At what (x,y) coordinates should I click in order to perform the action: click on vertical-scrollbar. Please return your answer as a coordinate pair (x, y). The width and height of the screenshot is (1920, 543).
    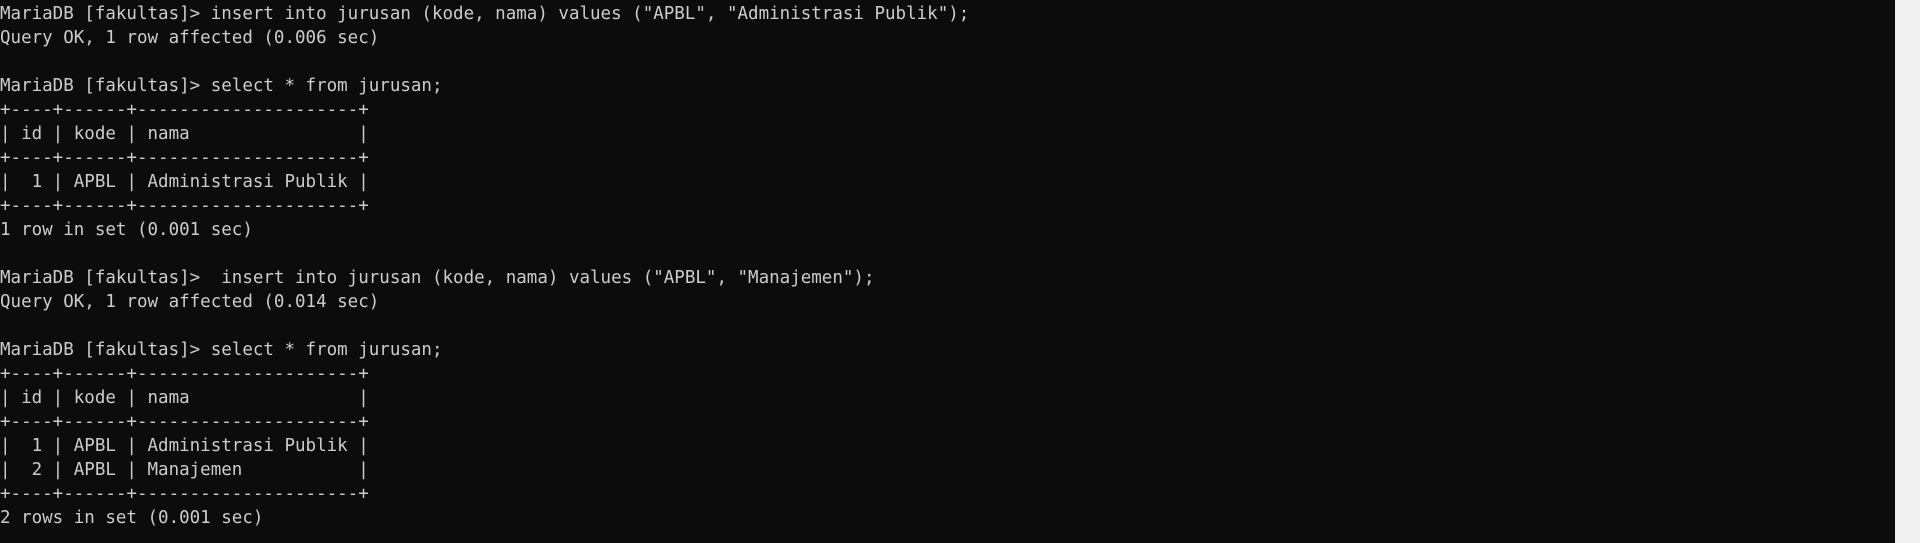
    Looking at the image, I should click on (1907, 271).